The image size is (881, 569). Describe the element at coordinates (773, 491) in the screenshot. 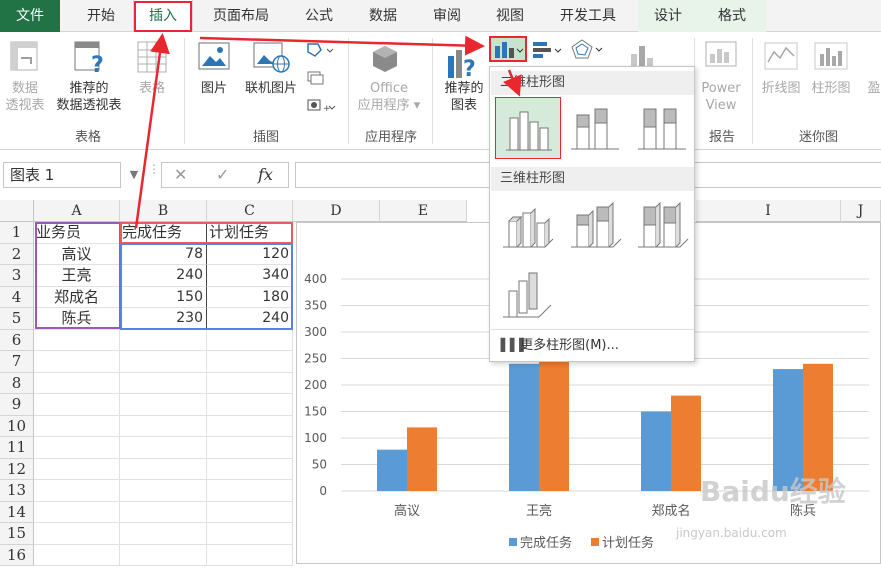

I see `watermark-logo: Baidu经验` at that location.